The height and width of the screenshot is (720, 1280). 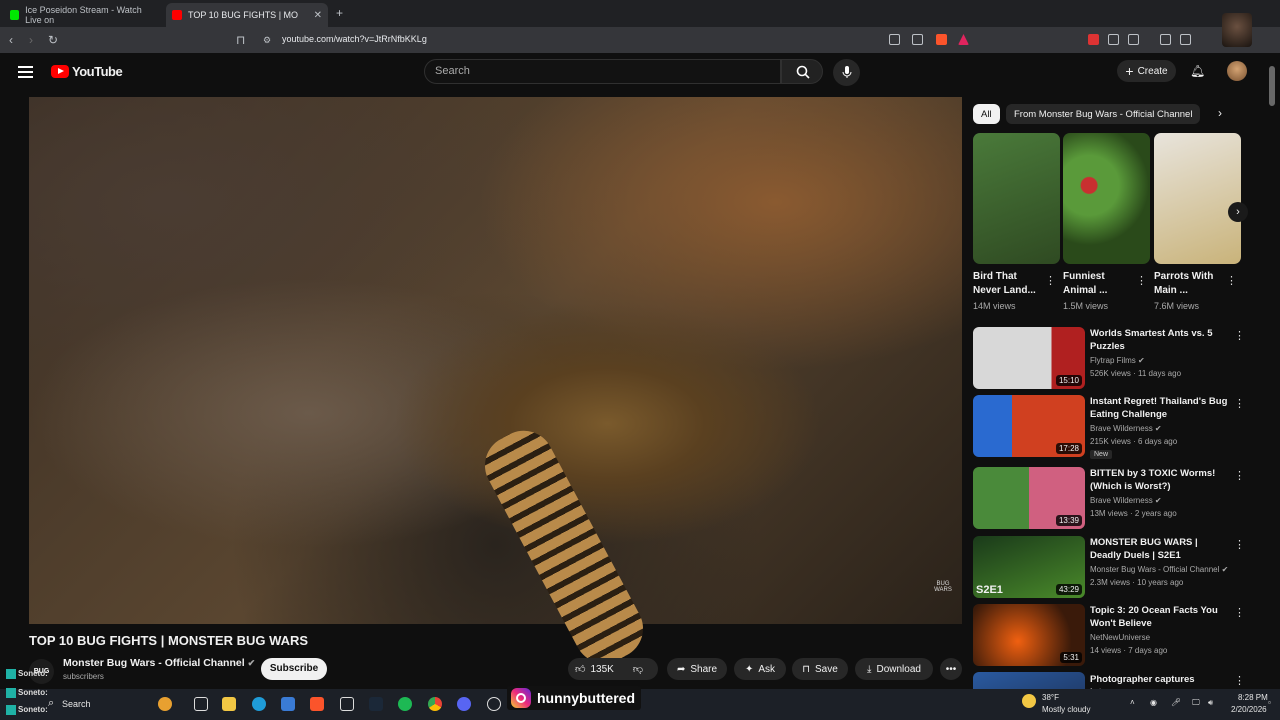 I want to click on new-tab-button: +, so click(x=339, y=13).